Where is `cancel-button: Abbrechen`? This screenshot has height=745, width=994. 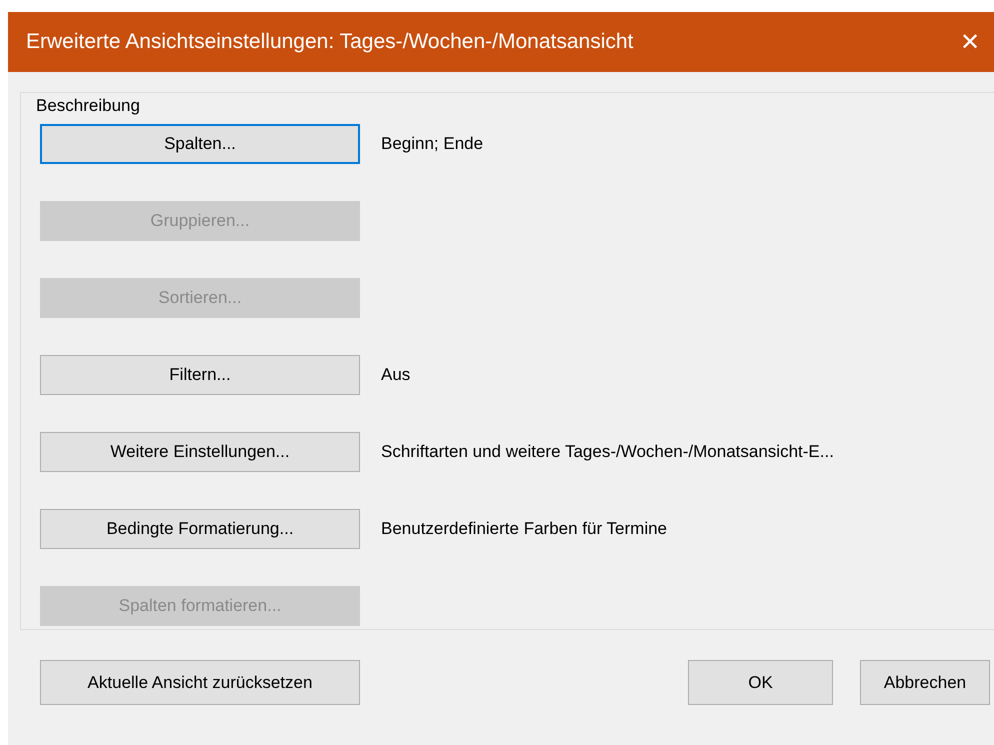 cancel-button: Abbrechen is located at coordinates (925, 682).